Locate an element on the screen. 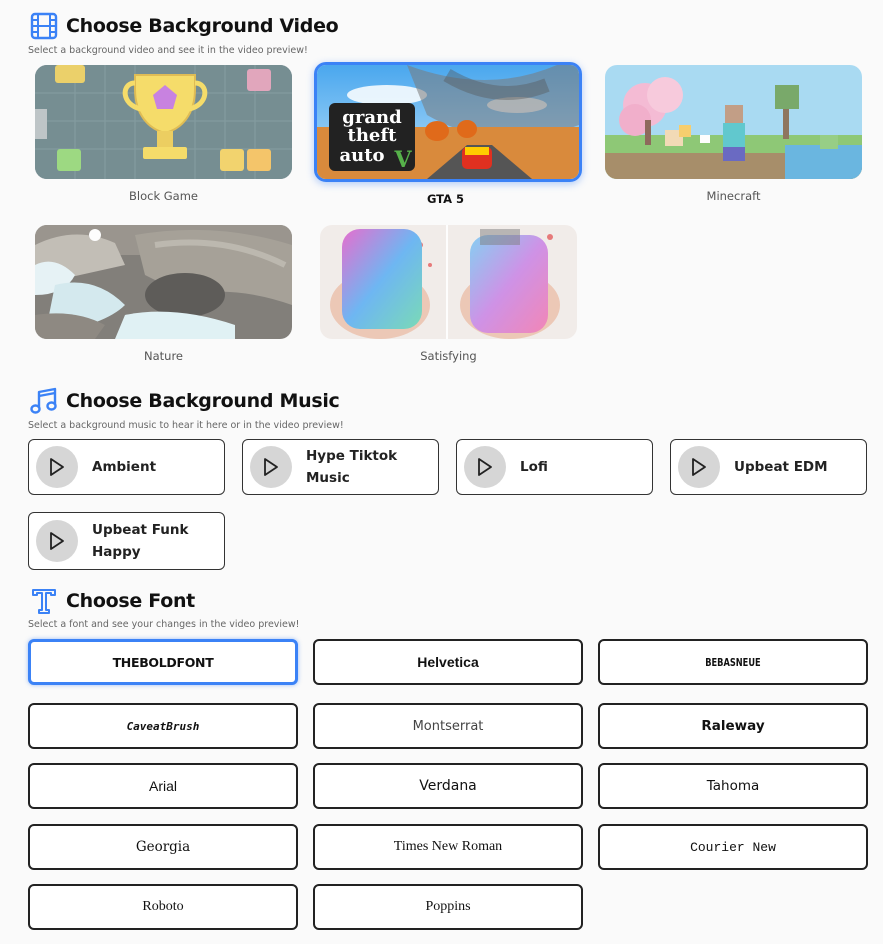 The width and height of the screenshot is (883, 944). font-option-arial: Arial is located at coordinates (163, 786).